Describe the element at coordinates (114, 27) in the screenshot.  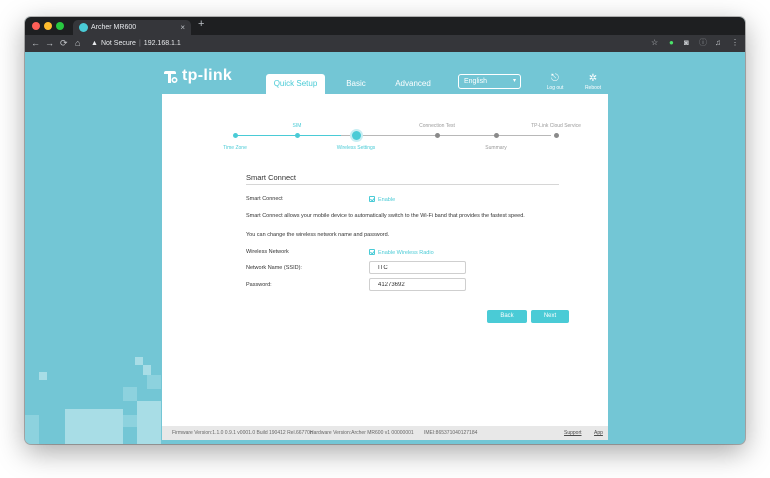
I see `tab-title: Archer MR600` at that location.